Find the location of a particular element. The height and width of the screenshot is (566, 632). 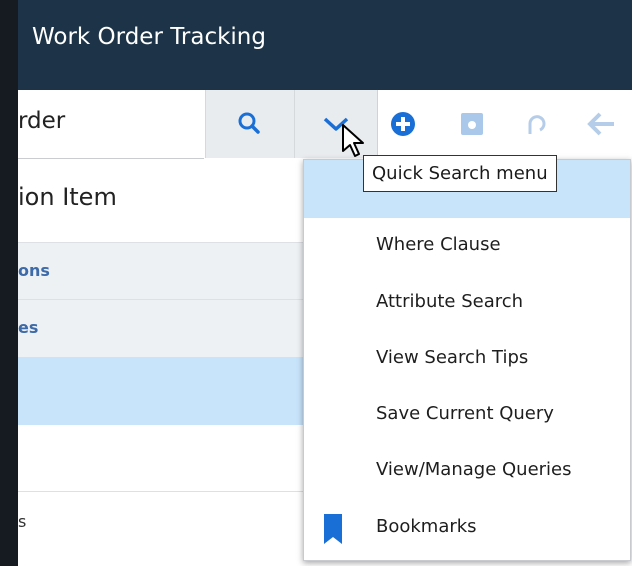

menu-item-label: Attribute Search is located at coordinates (450, 301).